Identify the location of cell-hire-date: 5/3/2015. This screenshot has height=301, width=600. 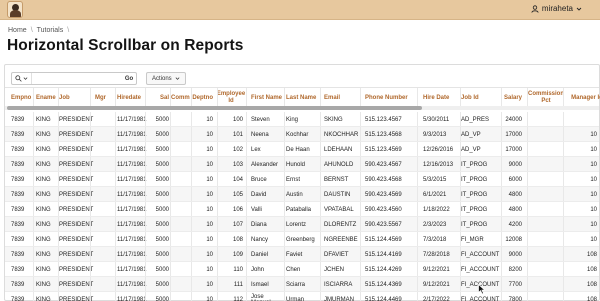
(435, 179).